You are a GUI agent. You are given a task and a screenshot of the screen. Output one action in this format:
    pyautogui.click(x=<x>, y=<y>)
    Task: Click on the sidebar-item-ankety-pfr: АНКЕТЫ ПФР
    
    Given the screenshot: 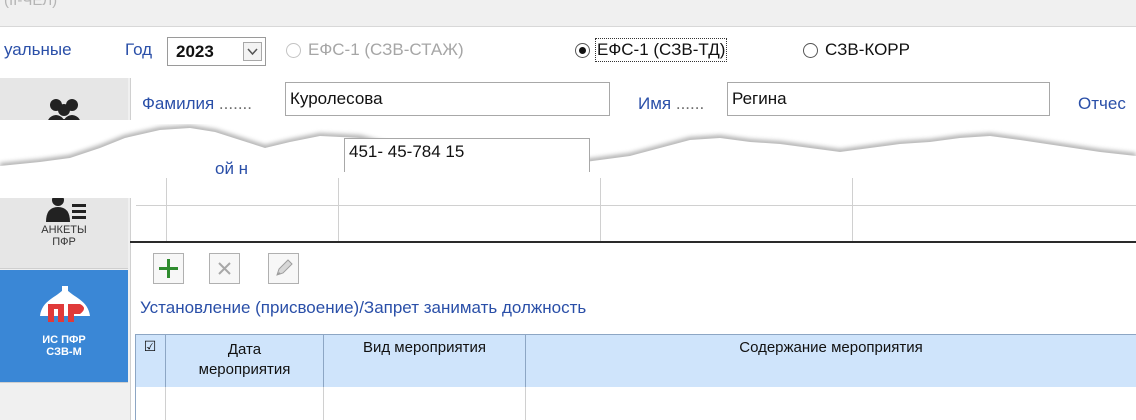 What is the action you would take?
    pyautogui.click(x=64, y=229)
    